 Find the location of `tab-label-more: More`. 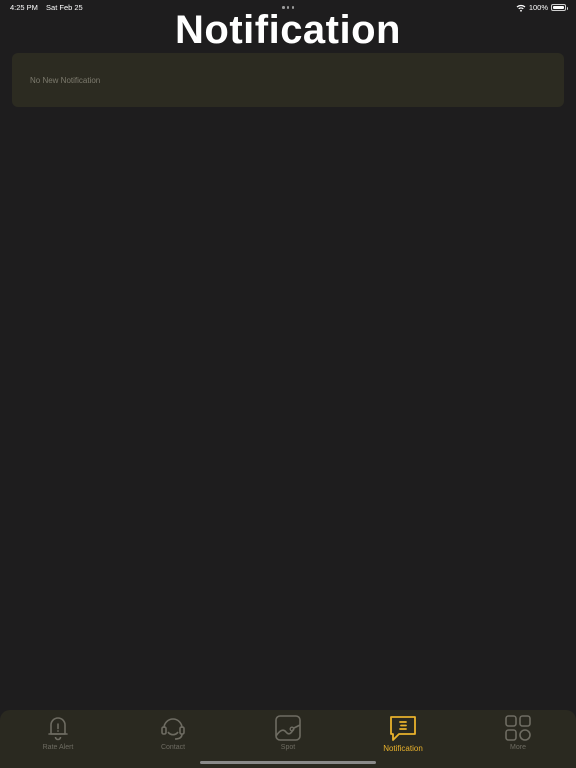

tab-label-more: More is located at coordinates (518, 747).